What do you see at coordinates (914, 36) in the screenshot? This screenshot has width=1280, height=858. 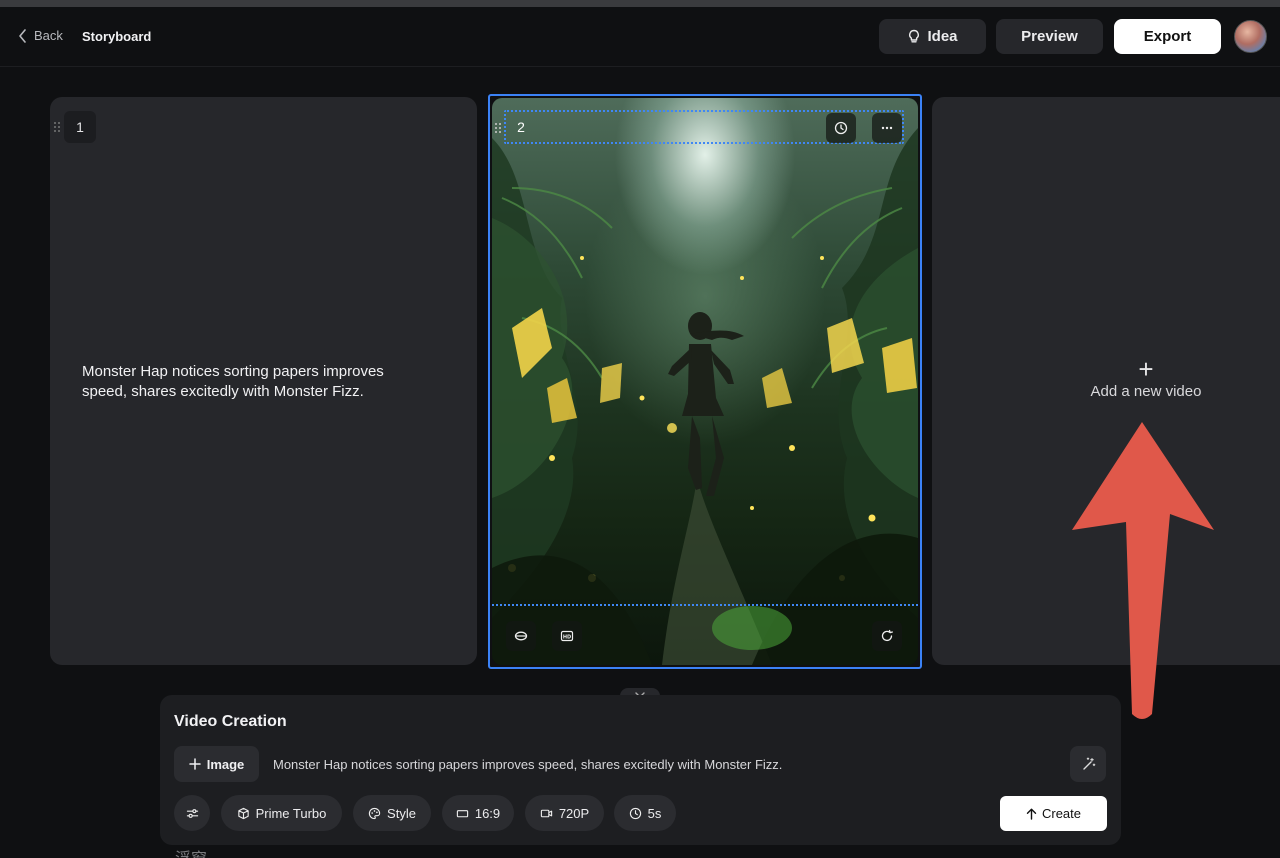 I see `lightbulb-icon` at bounding box center [914, 36].